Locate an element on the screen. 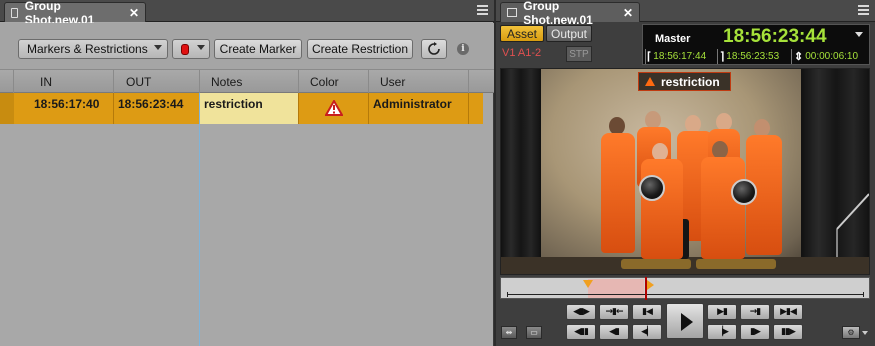 This screenshot has width=875, height=346. cell-notes: restriction is located at coordinates (249, 108).